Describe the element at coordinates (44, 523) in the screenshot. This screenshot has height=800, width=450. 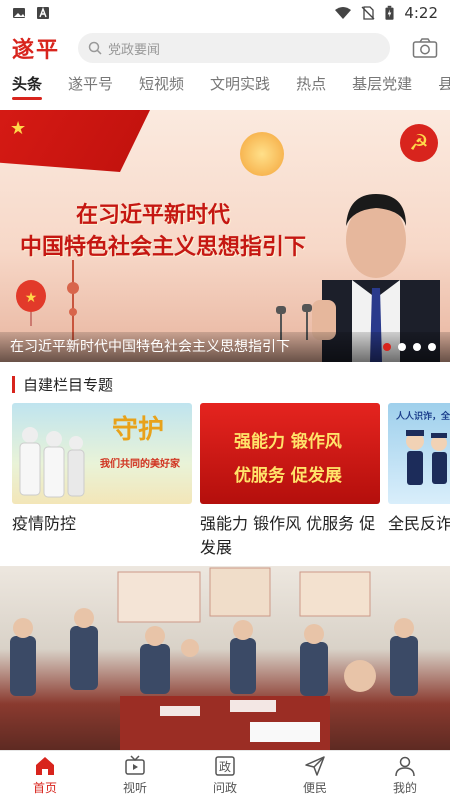
I see `topic-card-label: 疫情防控` at that location.